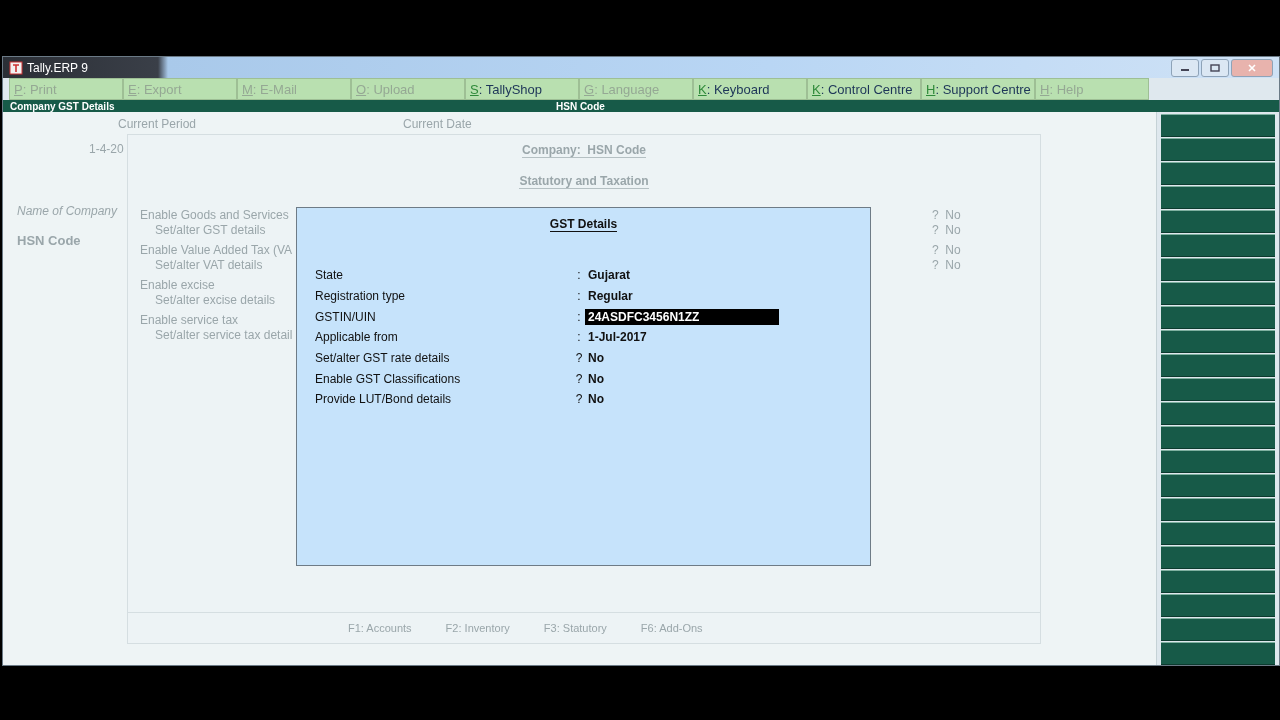 The width and height of the screenshot is (1280, 720). What do you see at coordinates (477, 627) in the screenshot?
I see `function-key: F2: Inventory` at bounding box center [477, 627].